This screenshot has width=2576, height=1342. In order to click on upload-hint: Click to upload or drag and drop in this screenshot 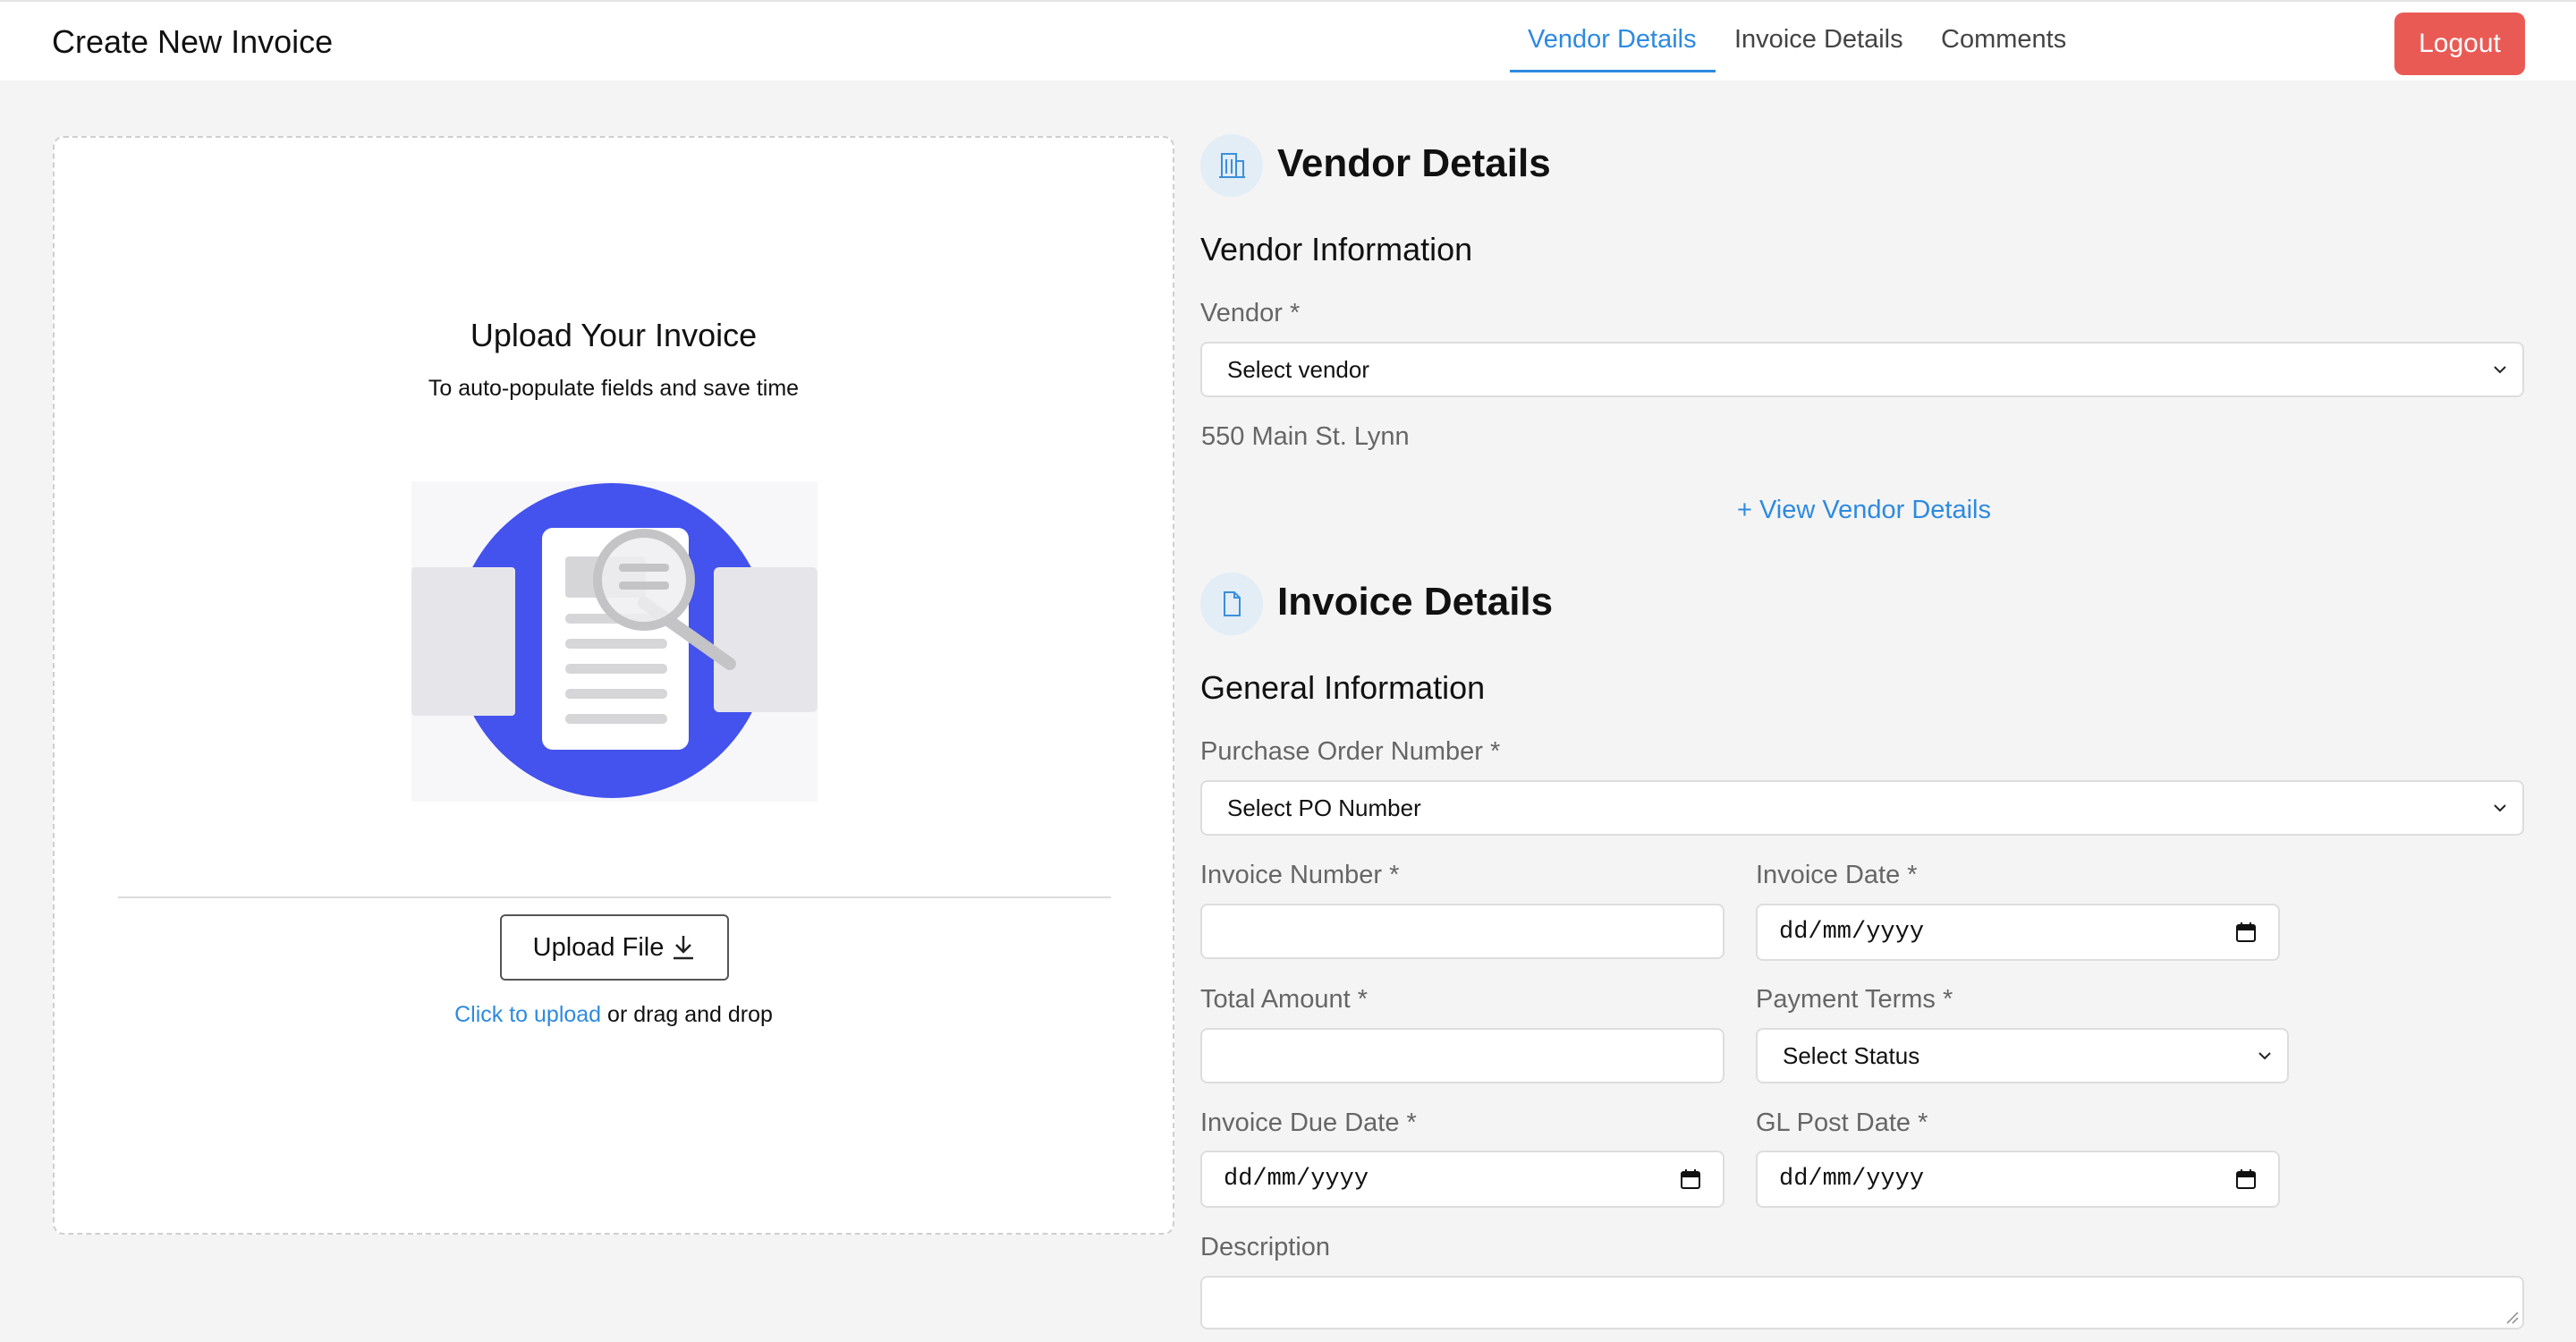, I will do `click(614, 1015)`.